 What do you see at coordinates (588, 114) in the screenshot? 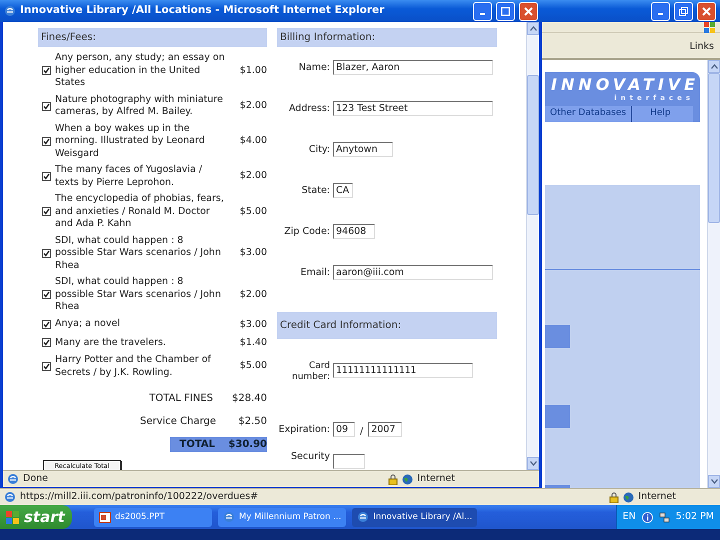
I see `nav-link: Other Databases` at bounding box center [588, 114].